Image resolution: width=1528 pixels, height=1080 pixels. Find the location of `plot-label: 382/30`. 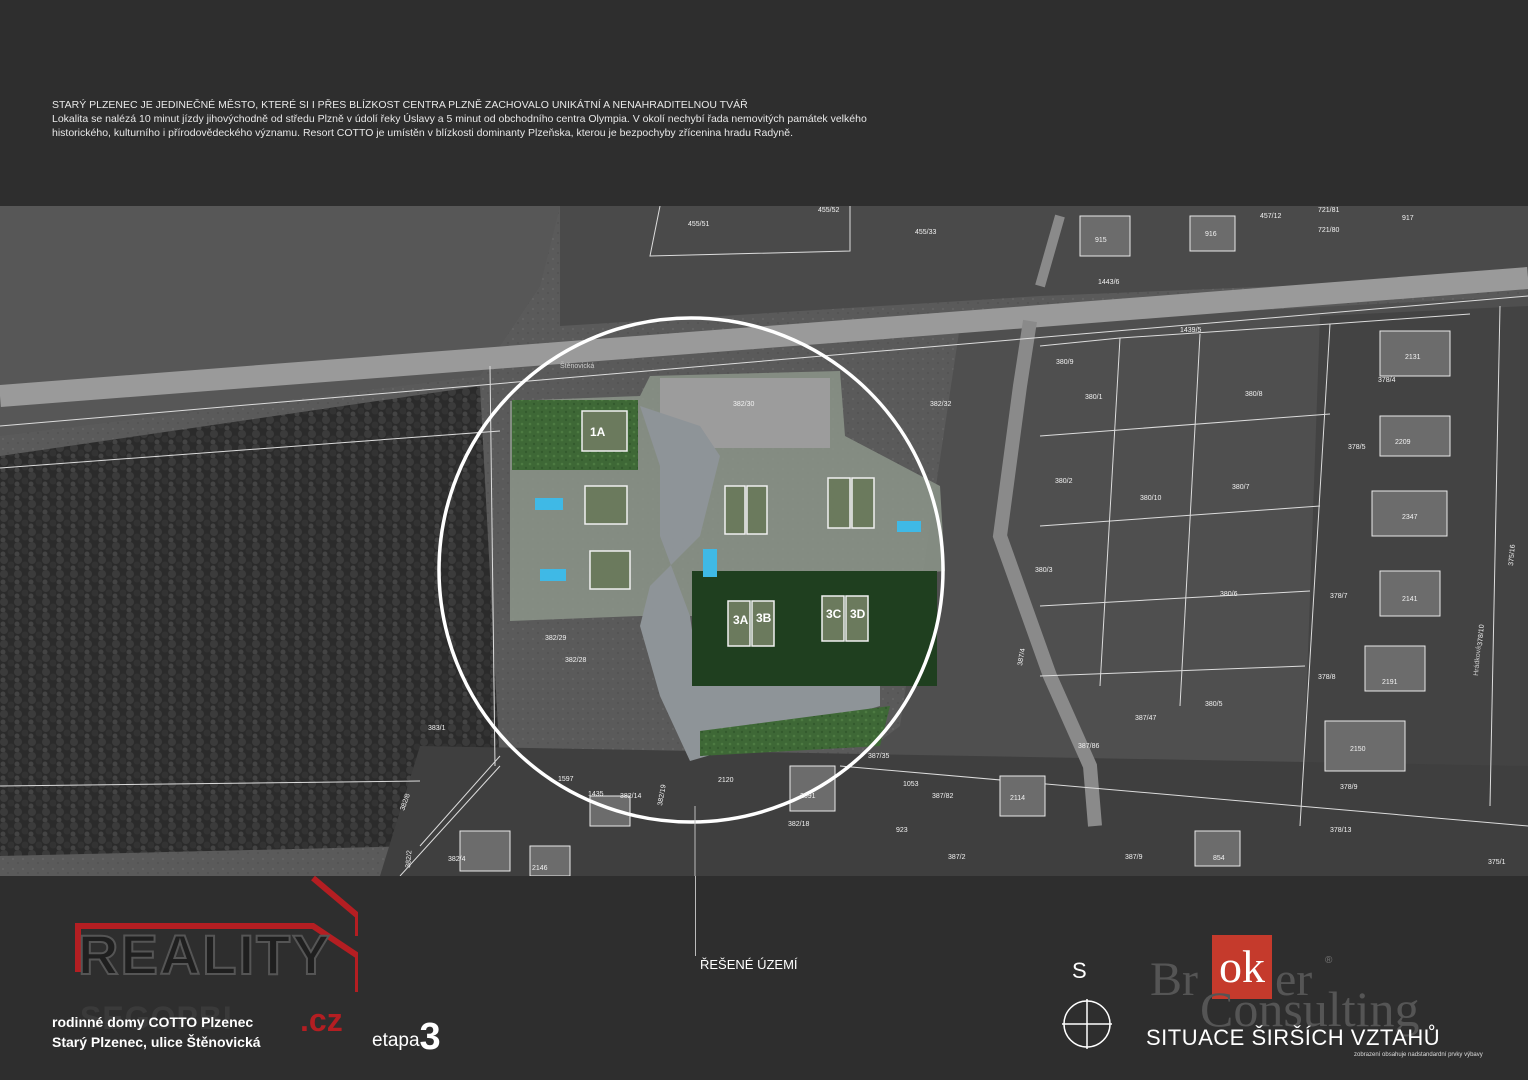

plot-label: 382/30 is located at coordinates (744, 404).